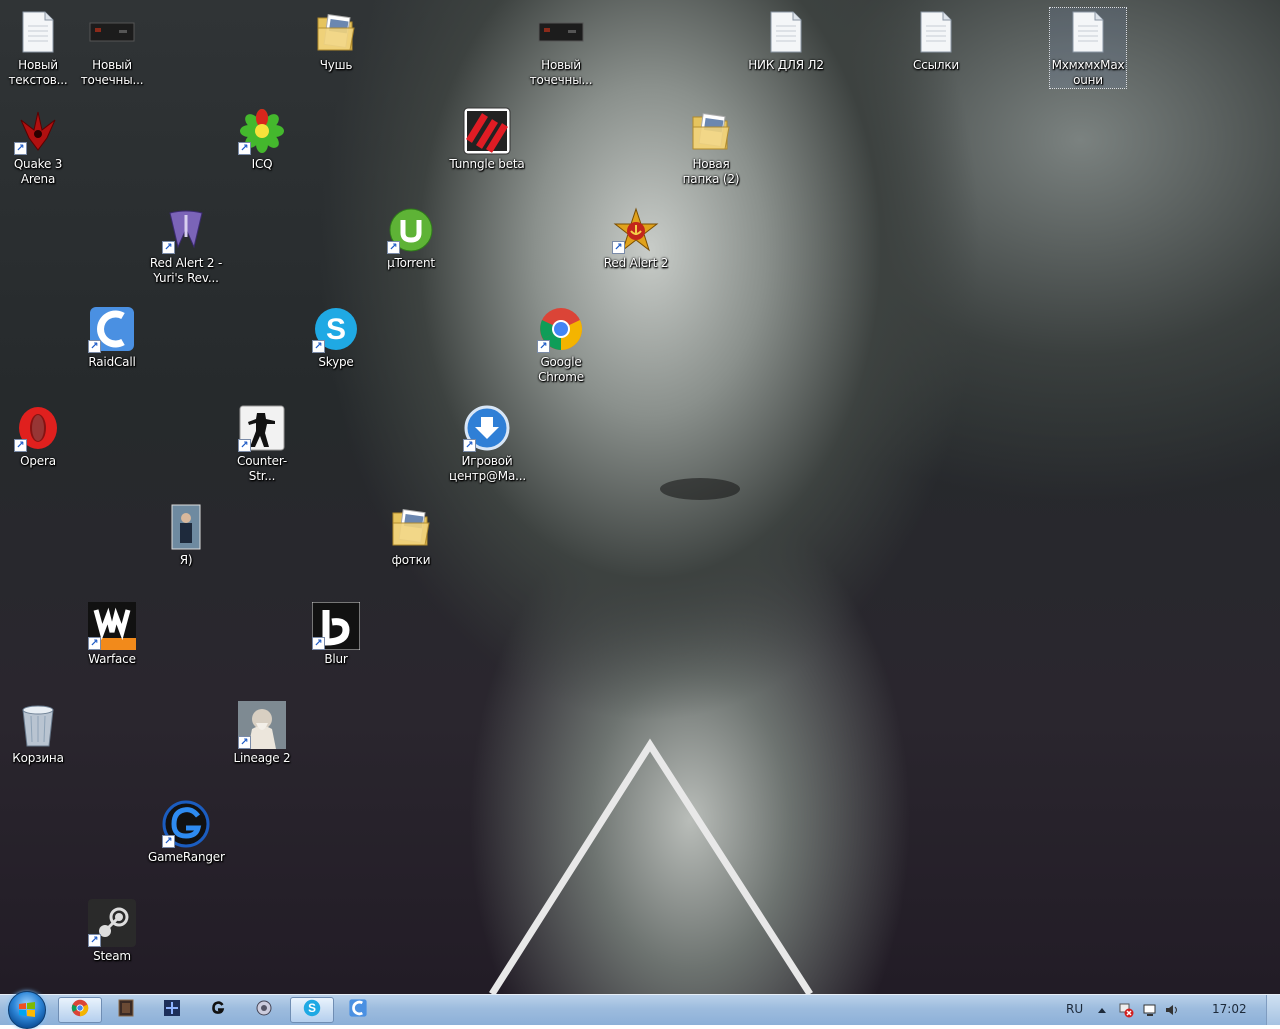 Image resolution: width=1280 pixels, height=1029 pixels. Describe the element at coordinates (112, 32) in the screenshot. I see `bmp-file-1-icon` at that location.